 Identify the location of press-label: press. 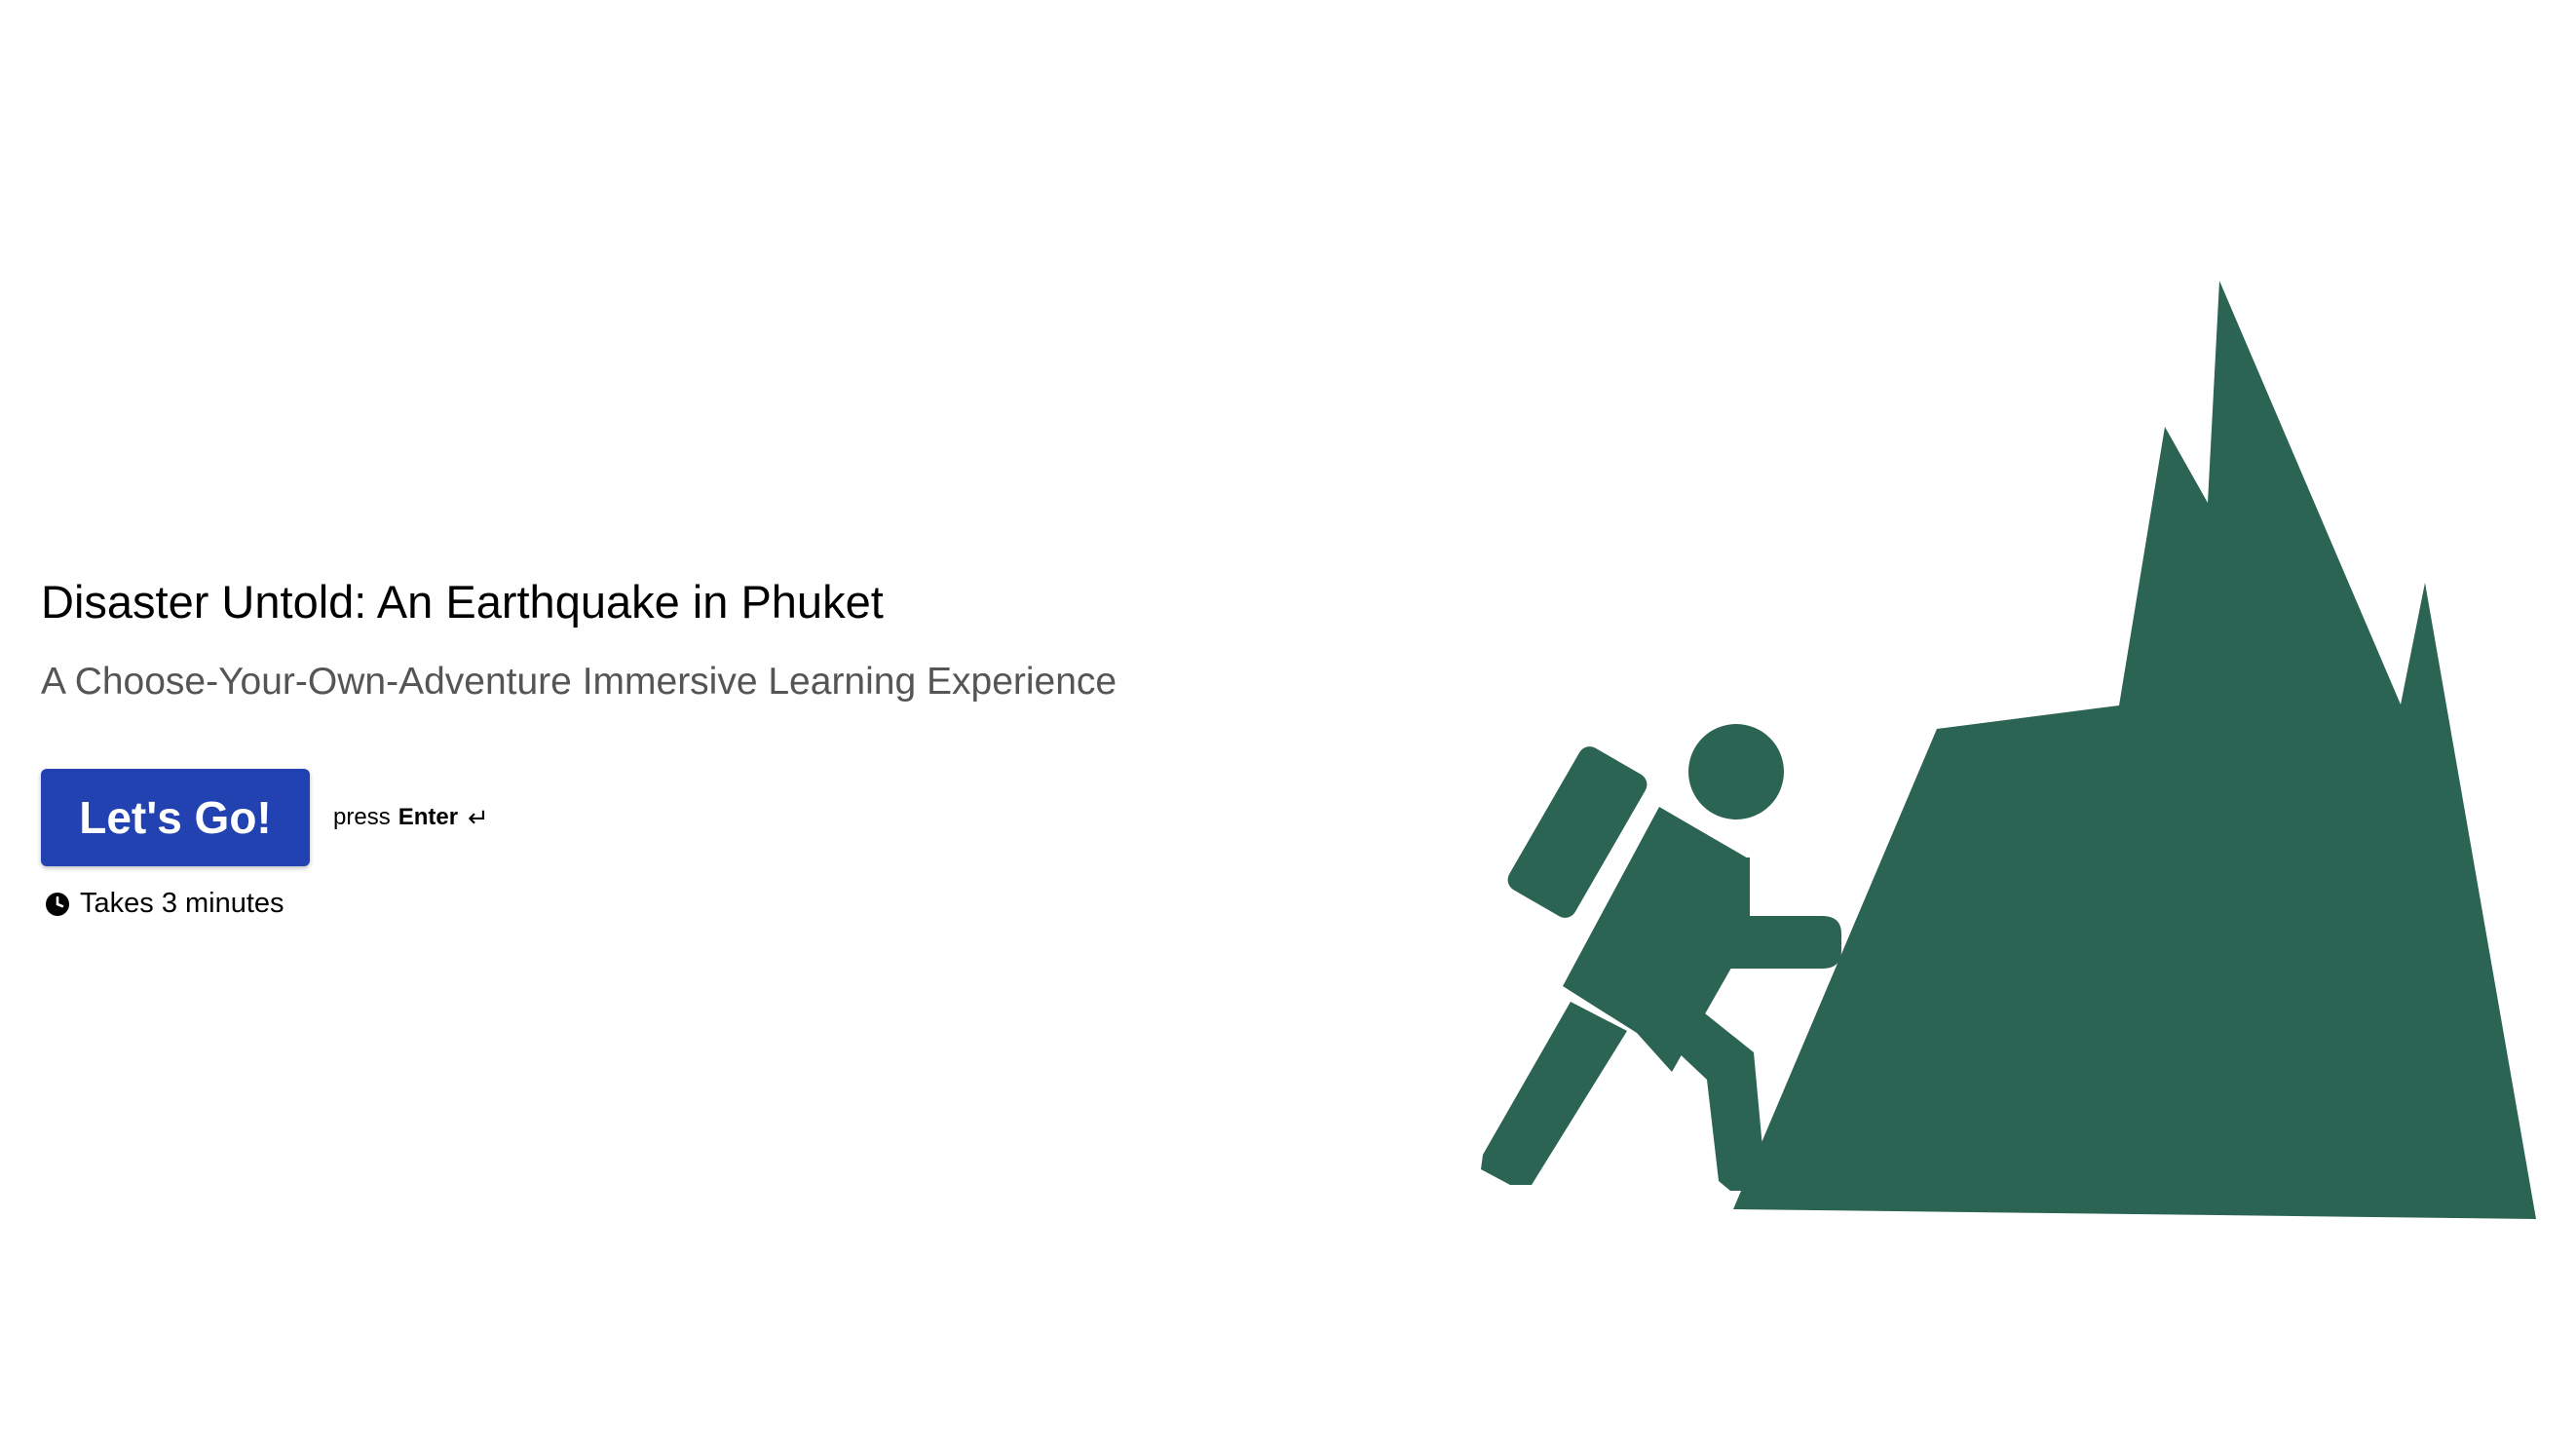
(362, 817).